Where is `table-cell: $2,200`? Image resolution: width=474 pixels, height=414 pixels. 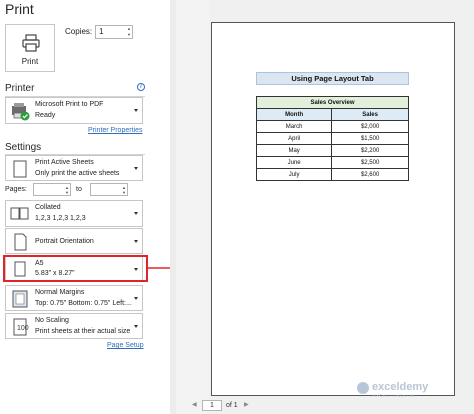
table-cell: $2,200 is located at coordinates (370, 150).